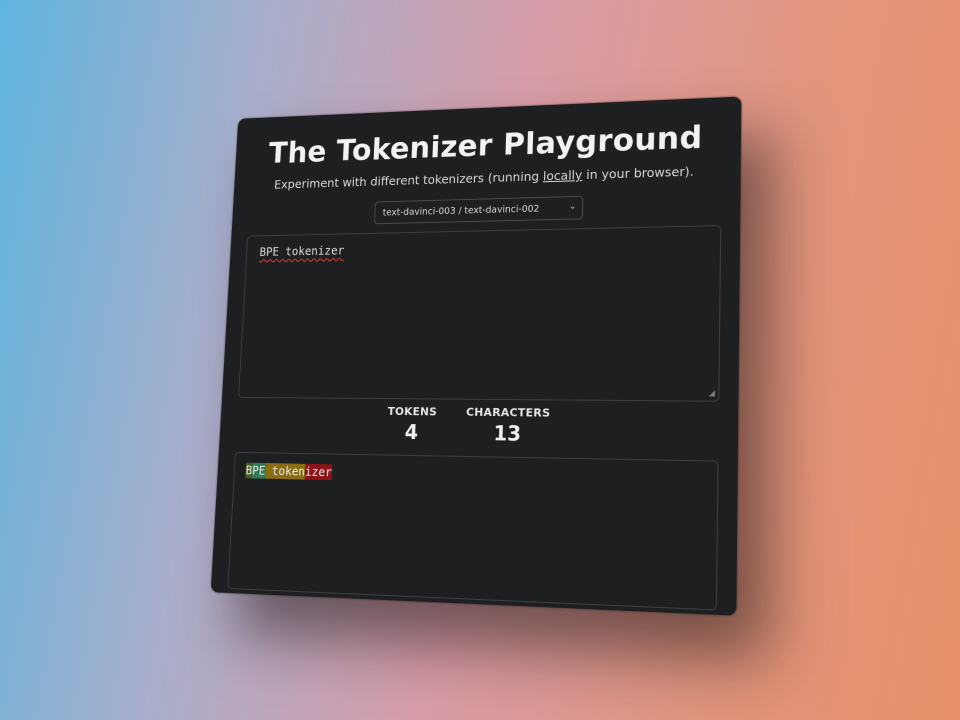  Describe the element at coordinates (508, 412) in the screenshot. I see `characters-label: CHARACTERS` at that location.